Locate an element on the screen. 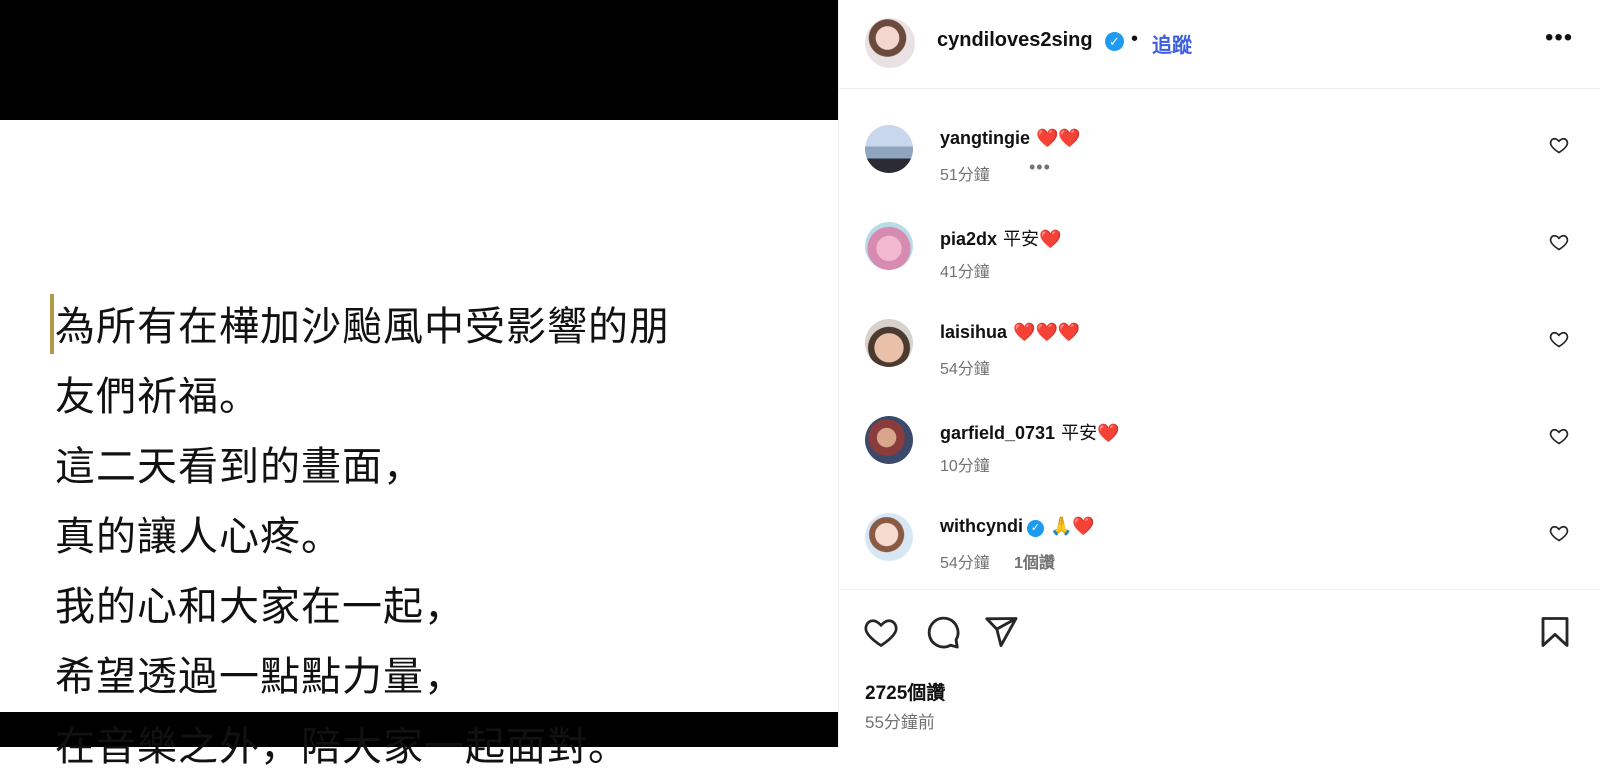  comment-more-button: ••• is located at coordinates (1040, 167).